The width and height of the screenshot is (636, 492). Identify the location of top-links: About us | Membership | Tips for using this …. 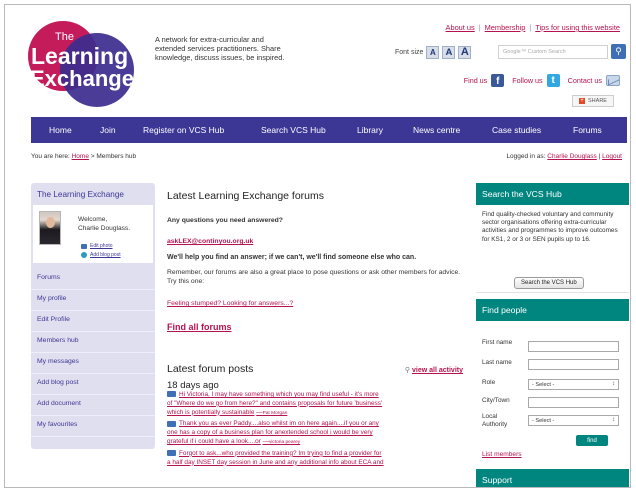
(533, 27).